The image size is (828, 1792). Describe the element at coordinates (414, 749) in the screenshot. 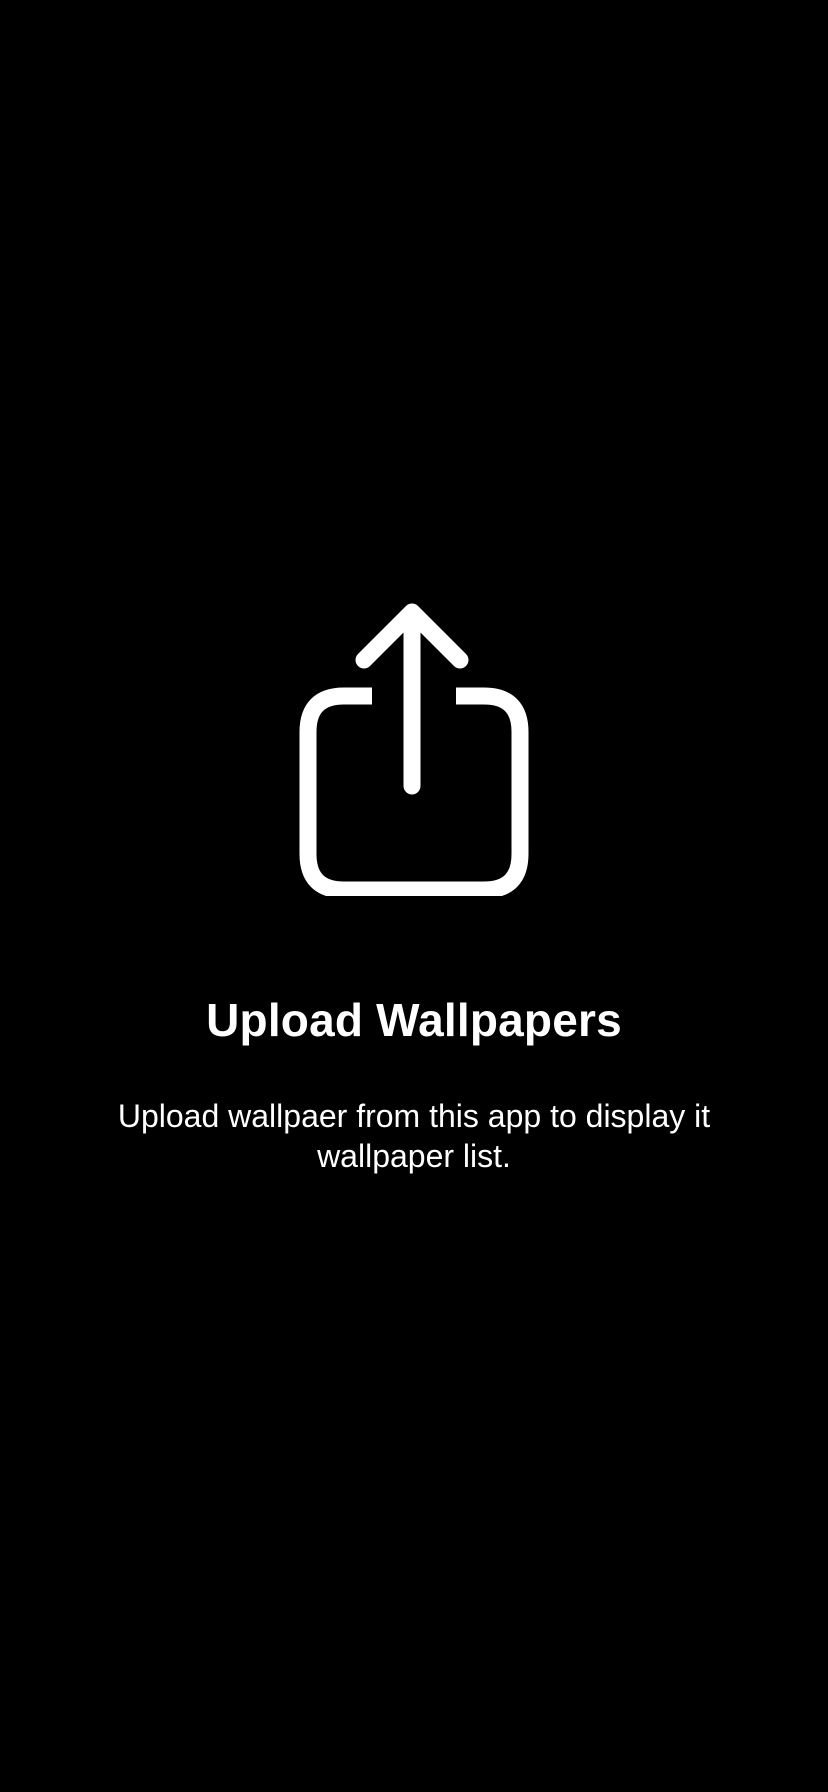

I see `share-upload-icon` at that location.